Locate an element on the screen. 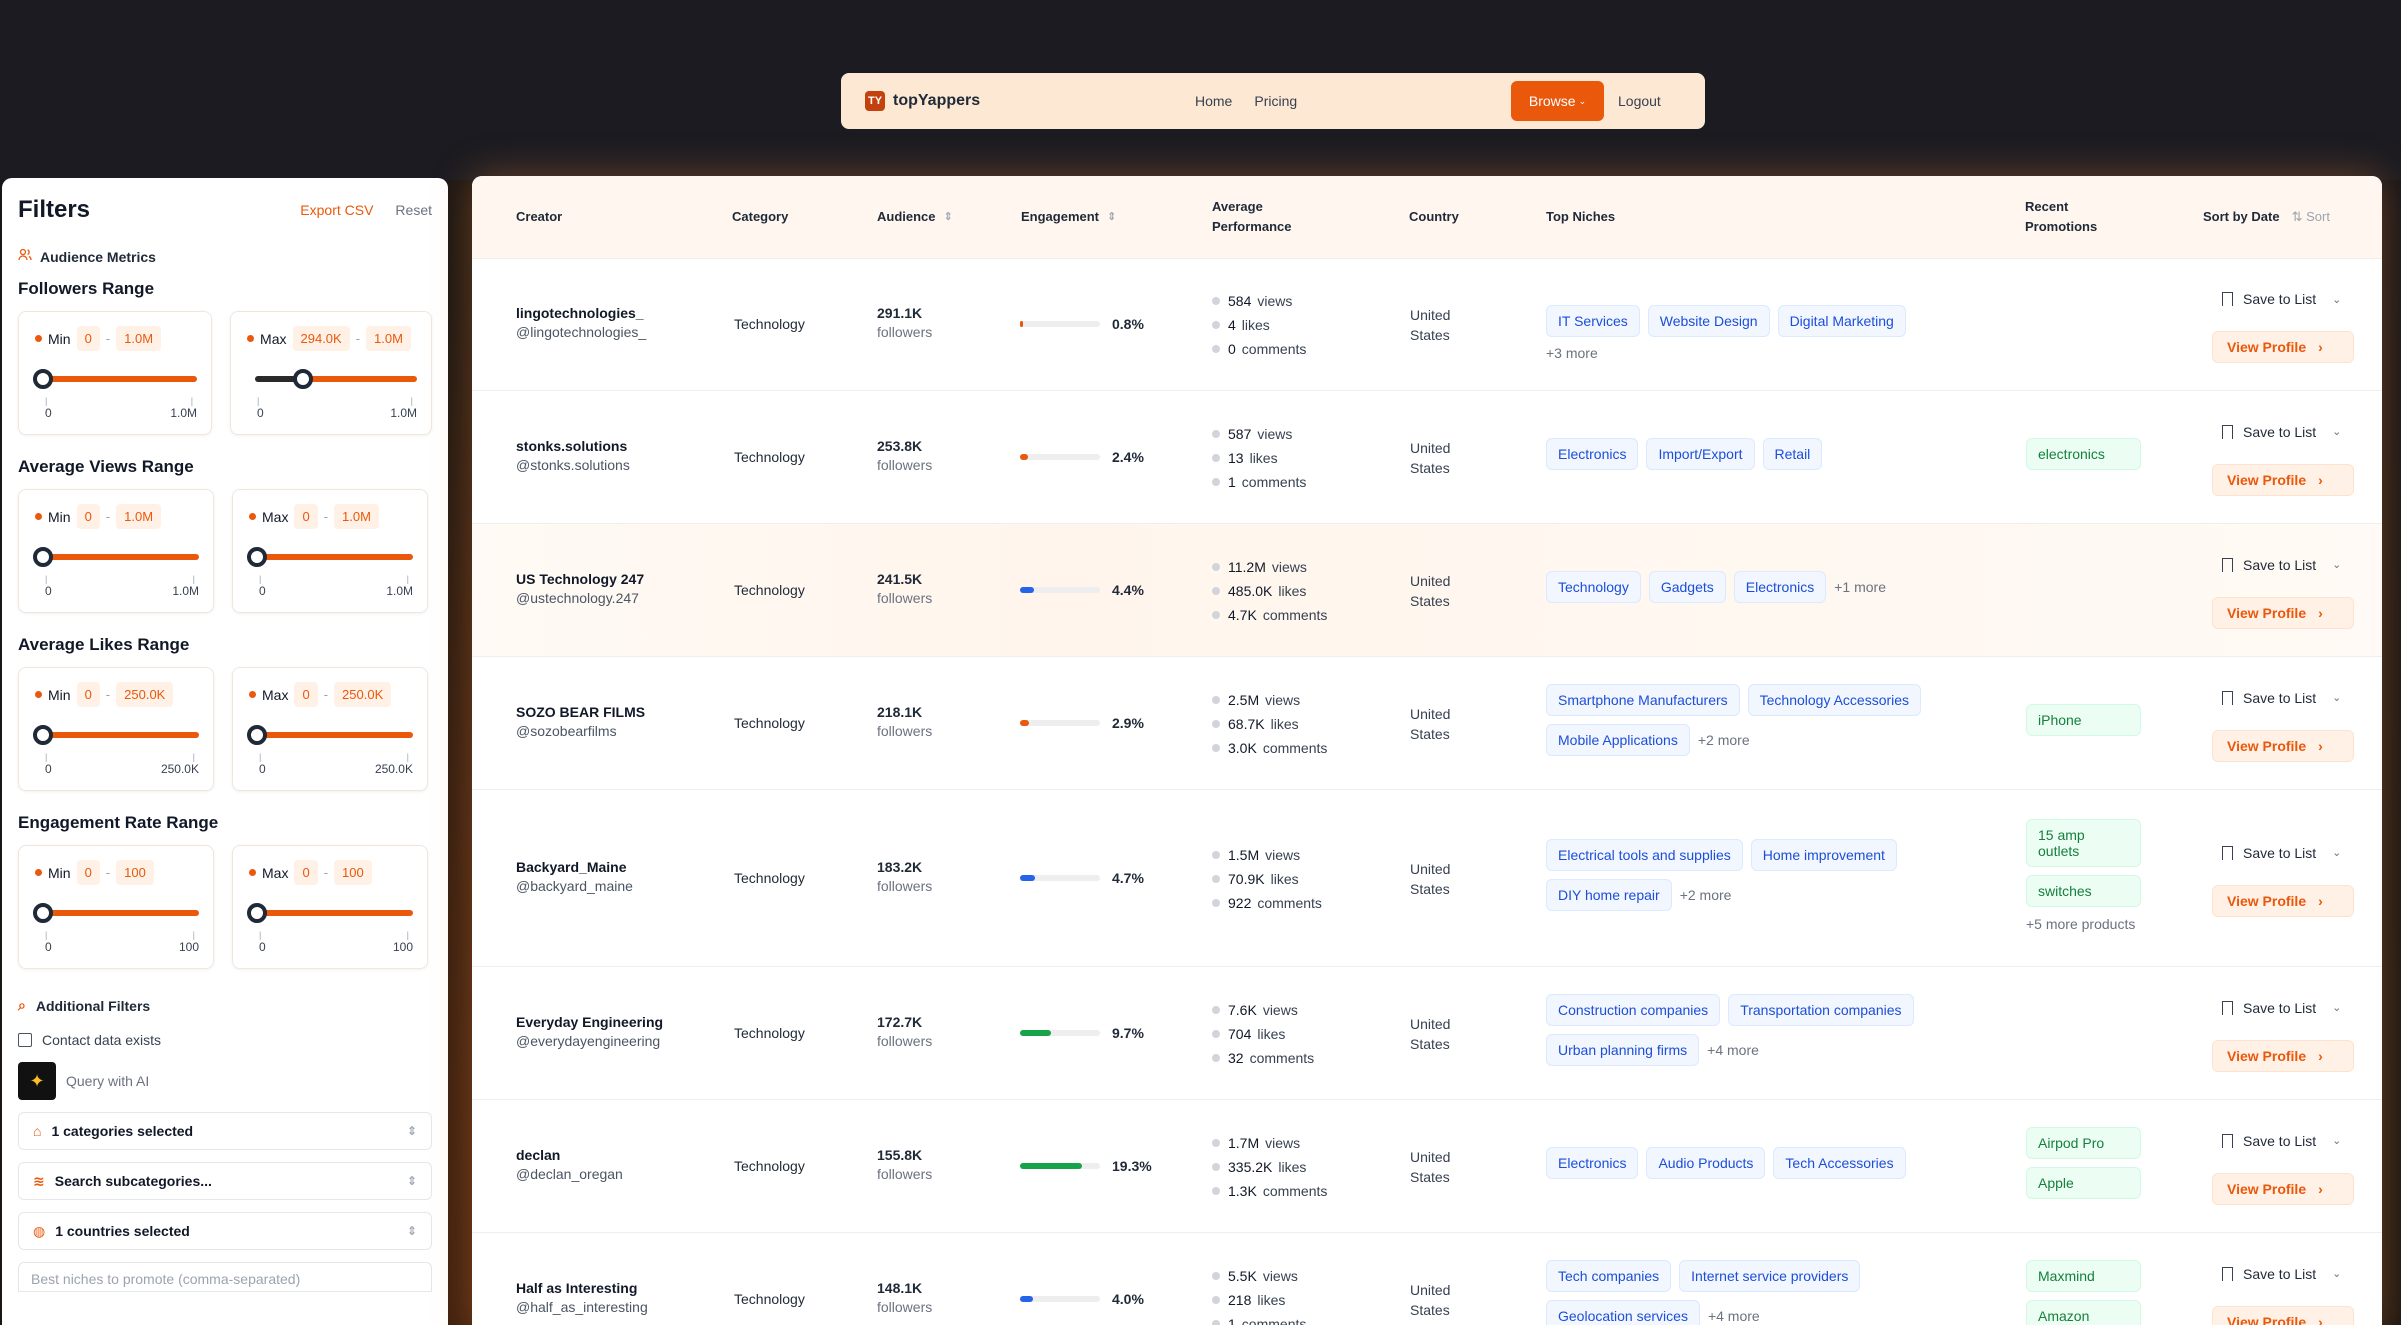 The height and width of the screenshot is (1325, 2401). niche-tag: Technology is located at coordinates (1593, 586).